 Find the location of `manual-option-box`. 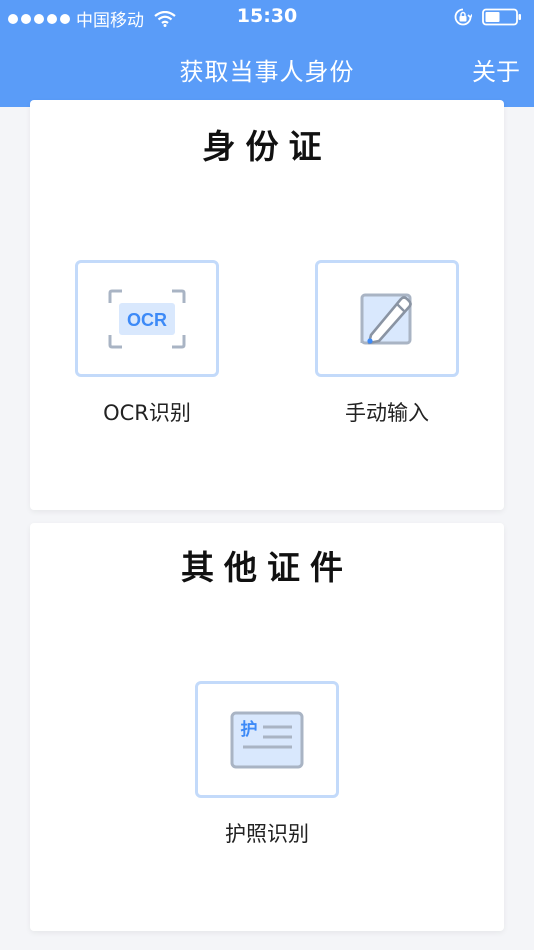

manual-option-box is located at coordinates (387, 318).